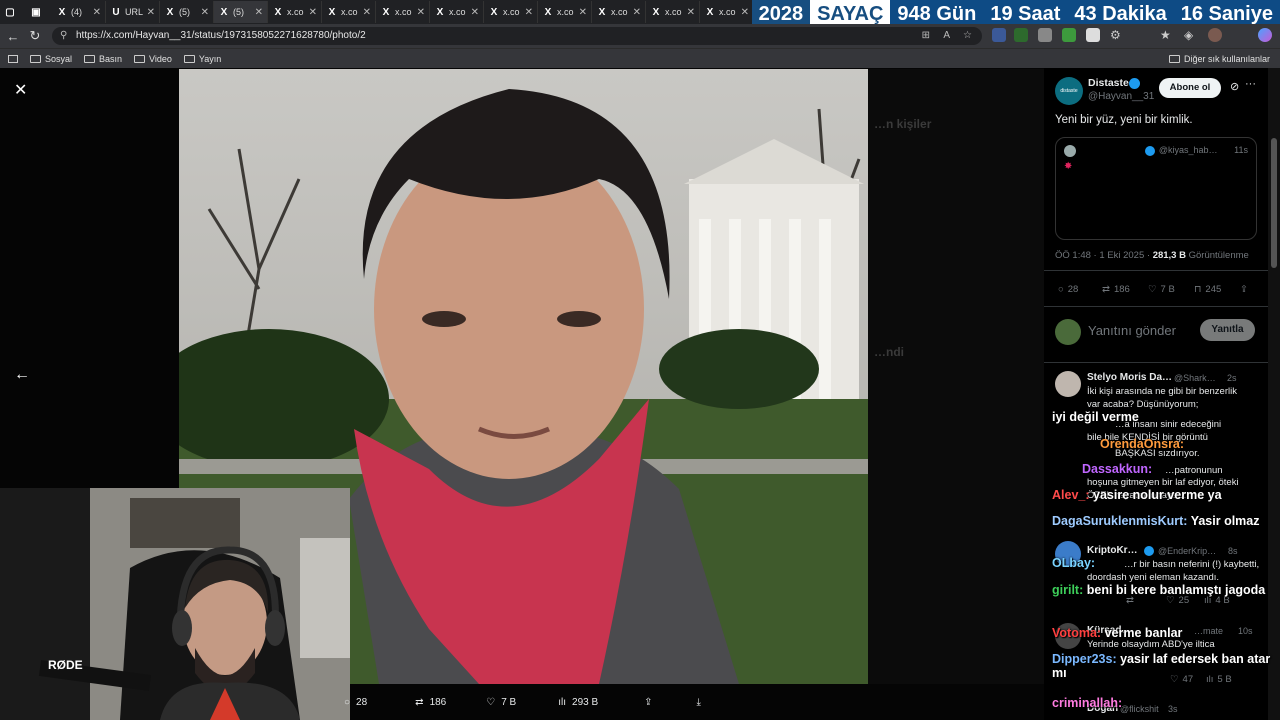 Image resolution: width=1280 pixels, height=720 pixels. What do you see at coordinates (967, 36) in the screenshot?
I see `favorite-star-icon: ☆` at bounding box center [967, 36].